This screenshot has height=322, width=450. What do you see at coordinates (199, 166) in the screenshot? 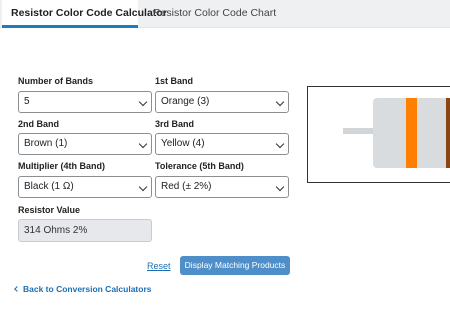
I see `tolerance-label: Tolerance (5th Band)` at bounding box center [199, 166].